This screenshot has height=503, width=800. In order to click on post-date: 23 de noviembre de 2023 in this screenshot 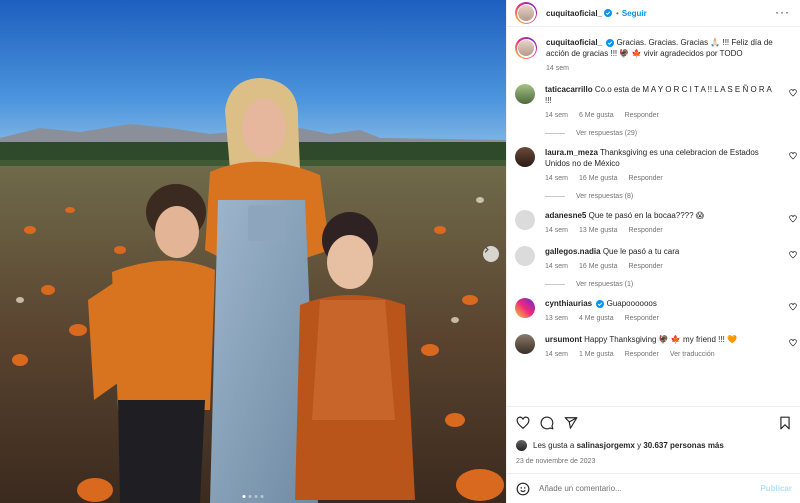, I will do `click(556, 461)`.